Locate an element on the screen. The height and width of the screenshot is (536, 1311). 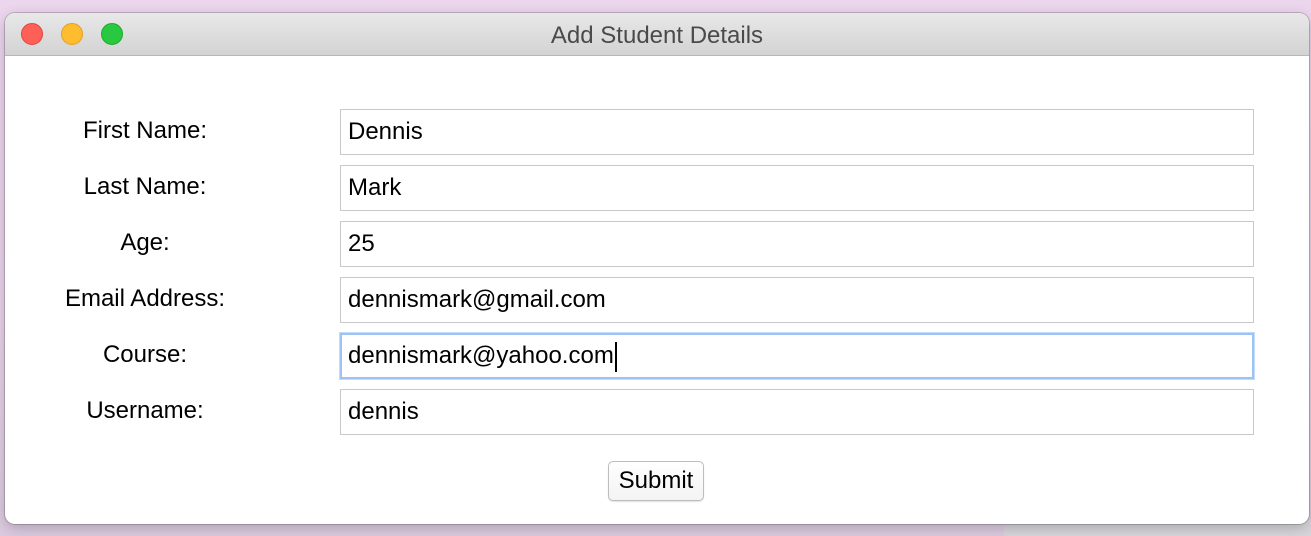
age-label: Age: is located at coordinates (145, 242).